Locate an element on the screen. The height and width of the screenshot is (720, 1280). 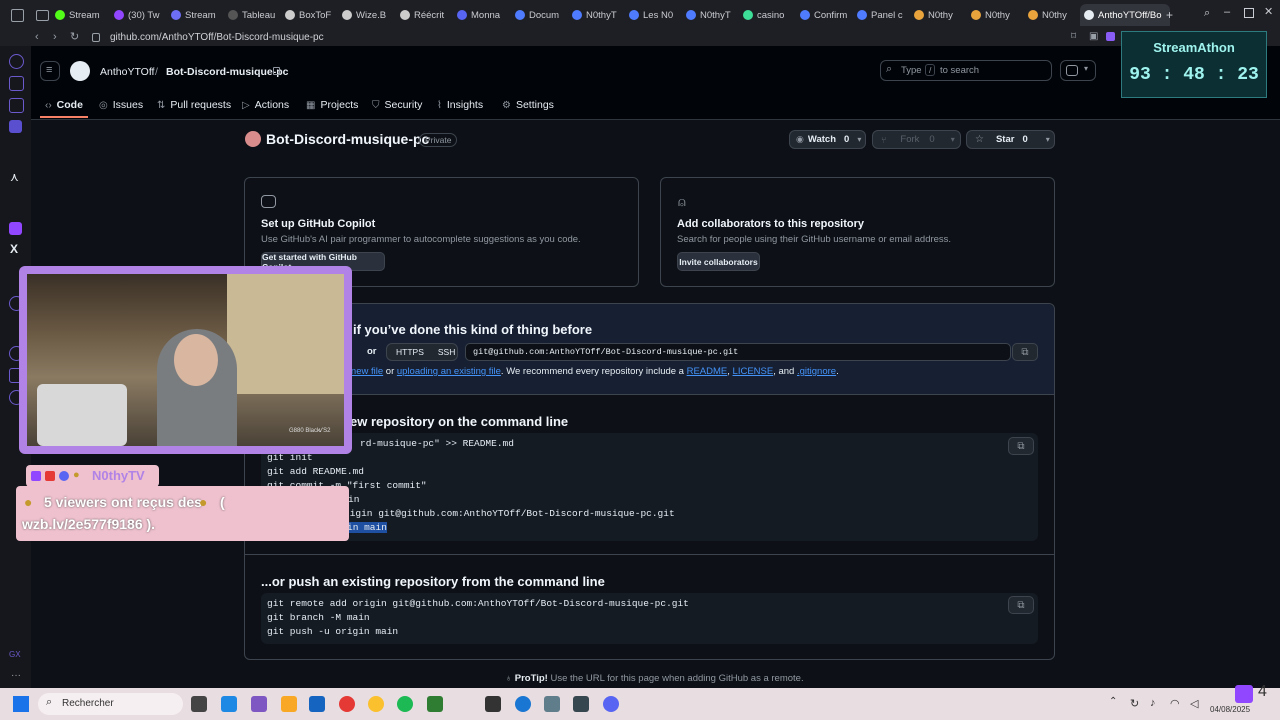
workspaces-icon is located at coordinates (42, 15).